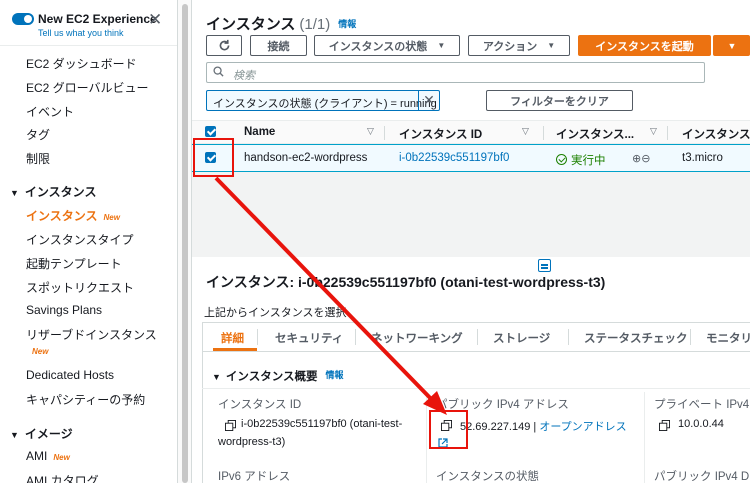 This screenshot has width=750, height=483. I want to click on tab-security: セキュリティ, so click(309, 338).